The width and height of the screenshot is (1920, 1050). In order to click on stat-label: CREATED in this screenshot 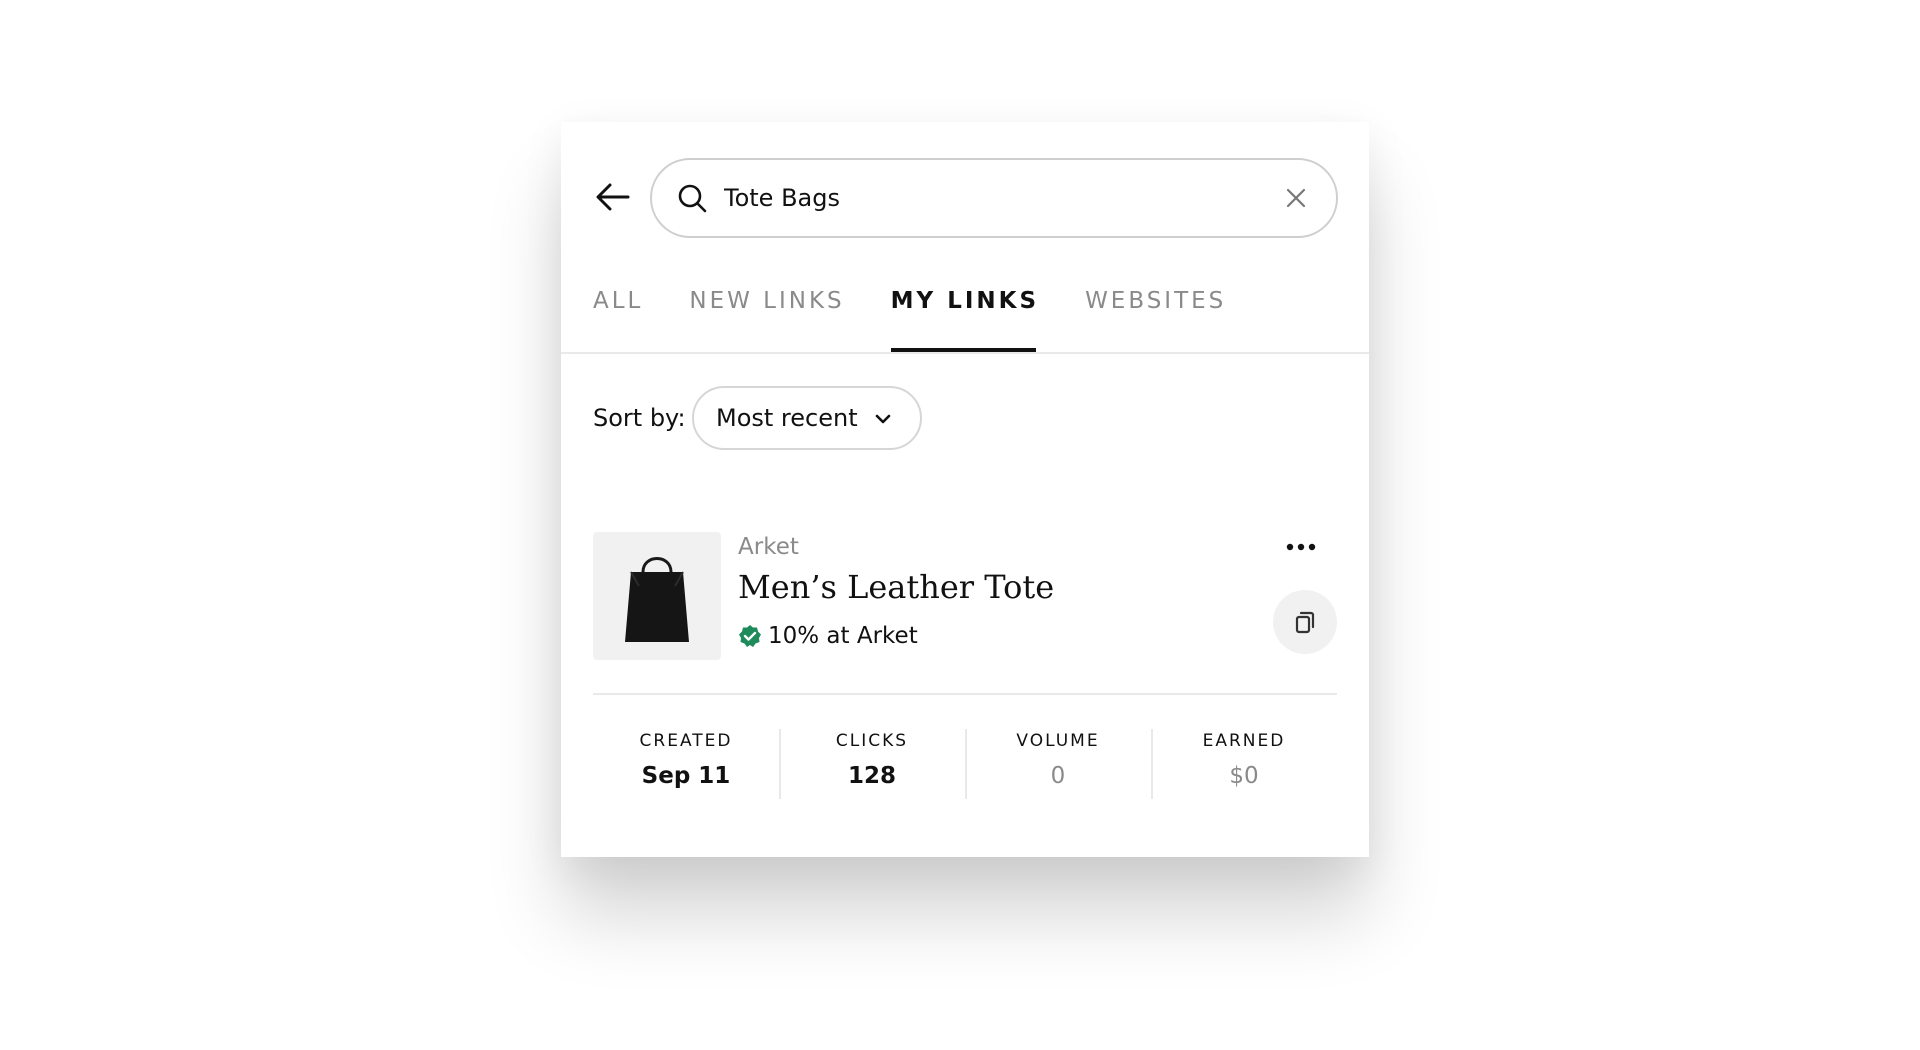, I will do `click(686, 741)`.